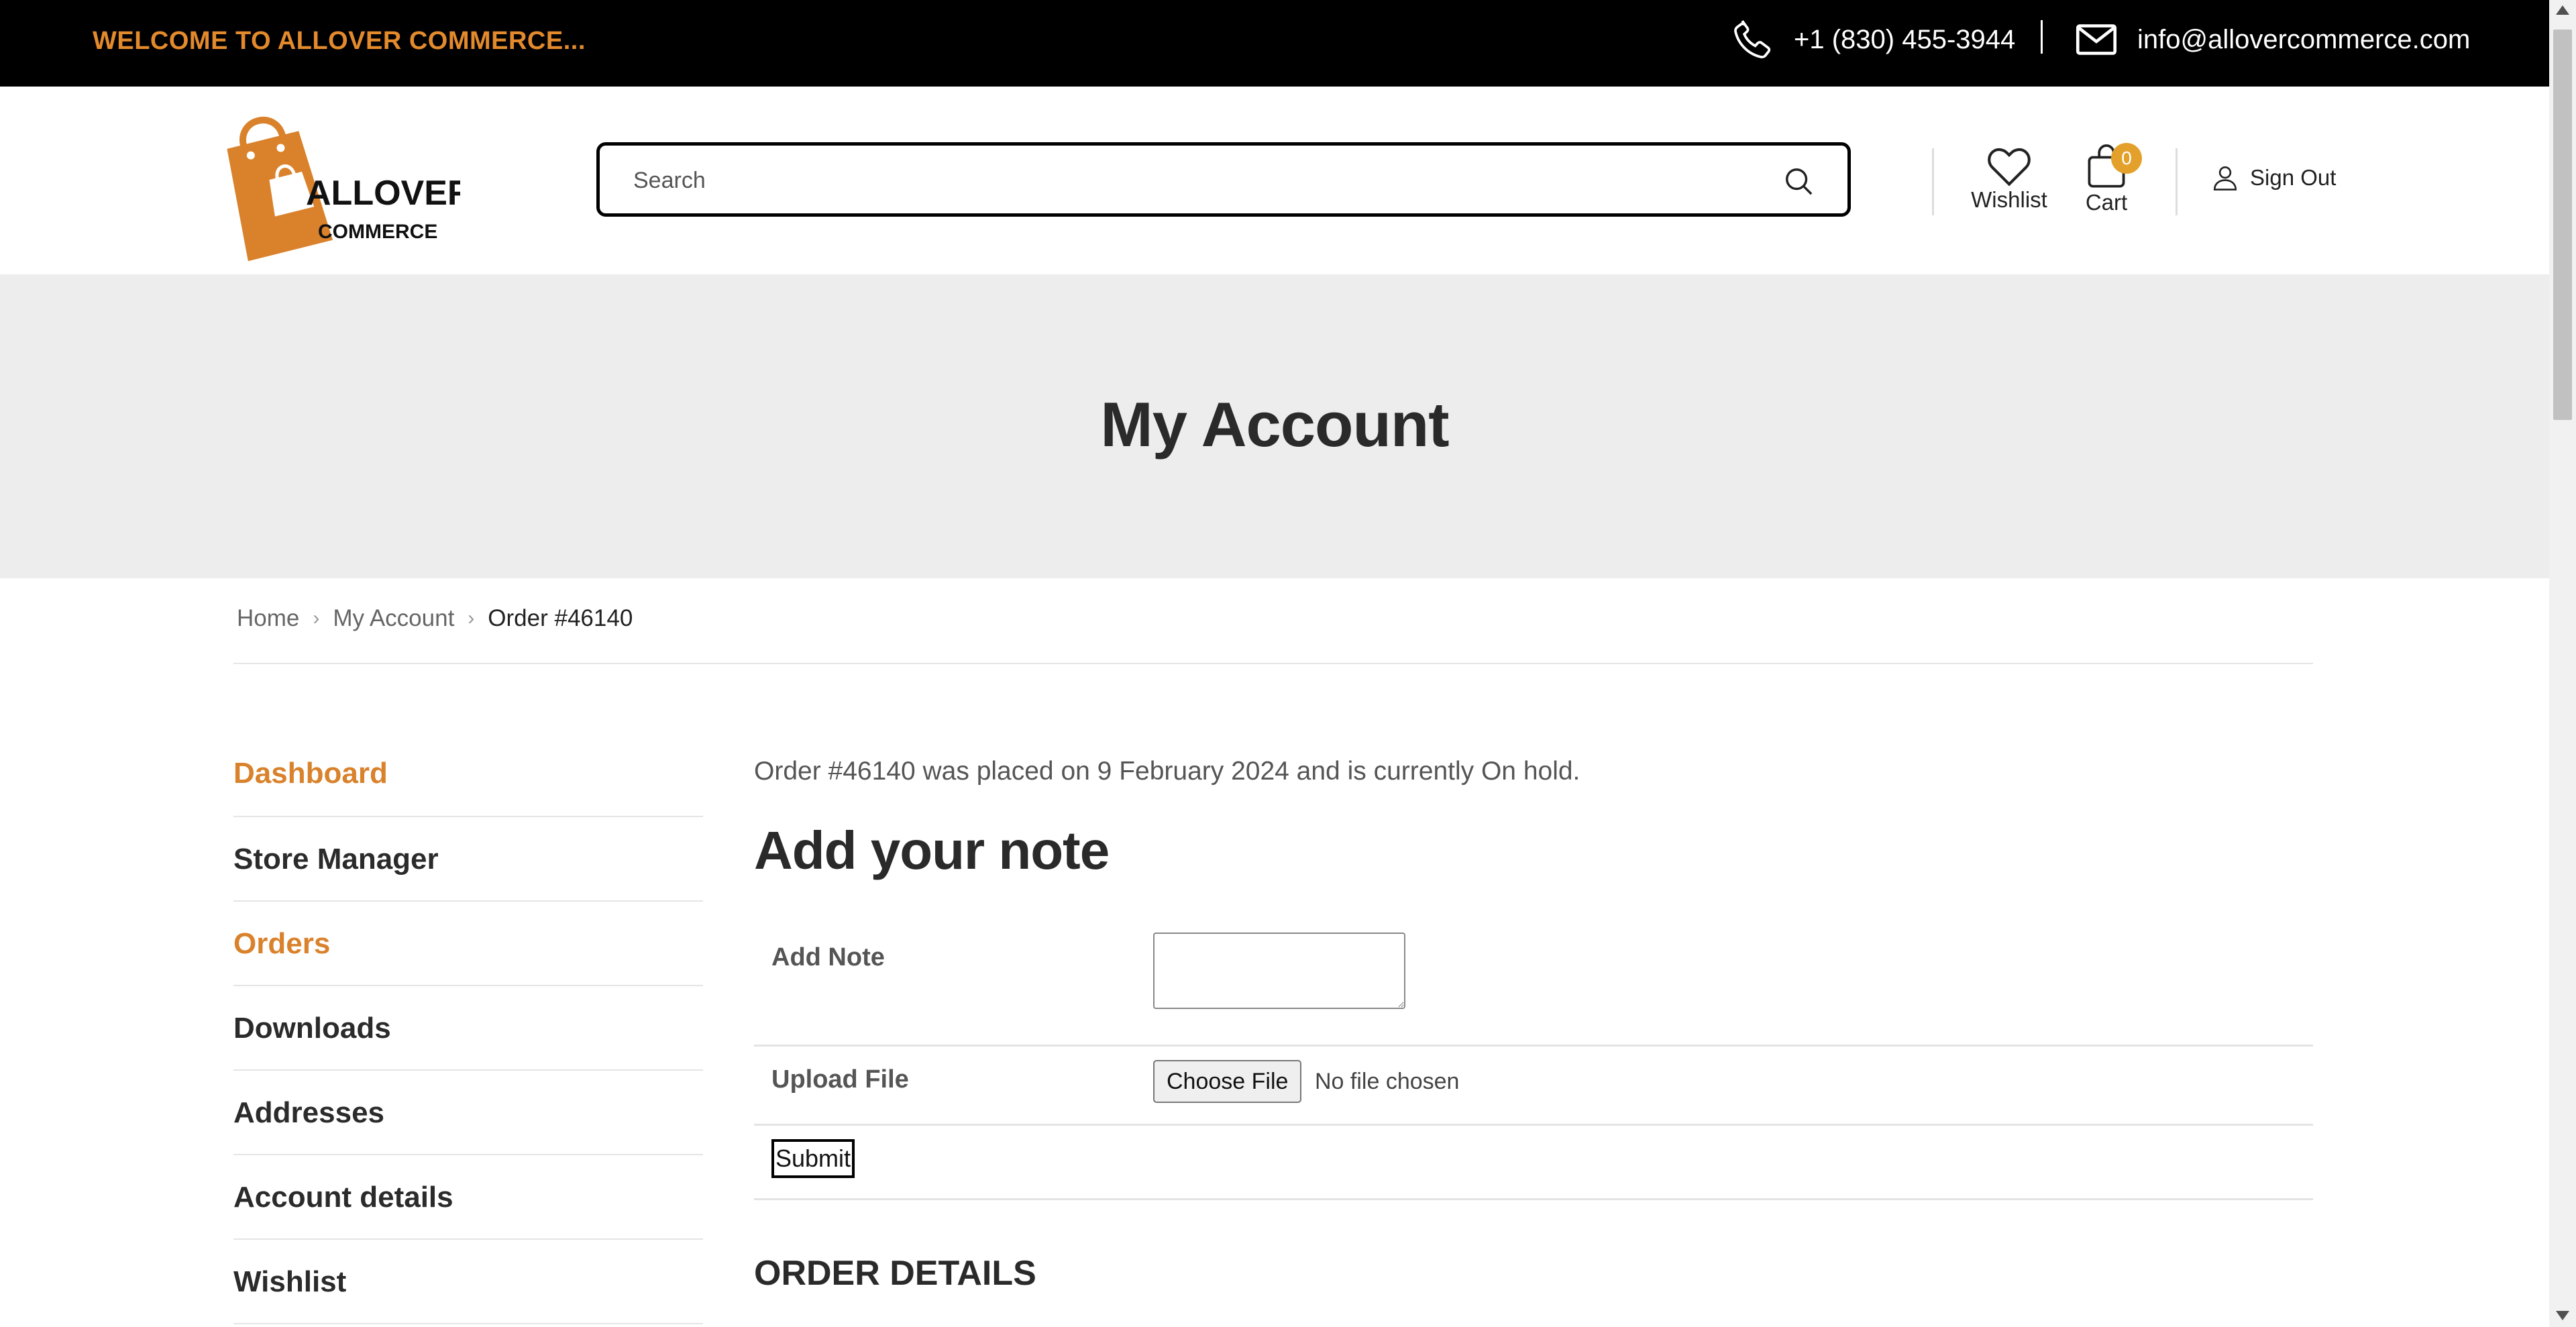 This screenshot has width=2576, height=1327. Describe the element at coordinates (1273, 663) in the screenshot. I see `breadcrumb-divider` at that location.